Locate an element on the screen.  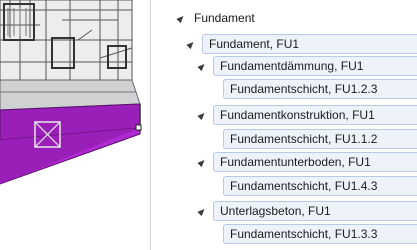
tree-item-label: Fundamentschicht, FU1.2.3 is located at coordinates (320, 89).